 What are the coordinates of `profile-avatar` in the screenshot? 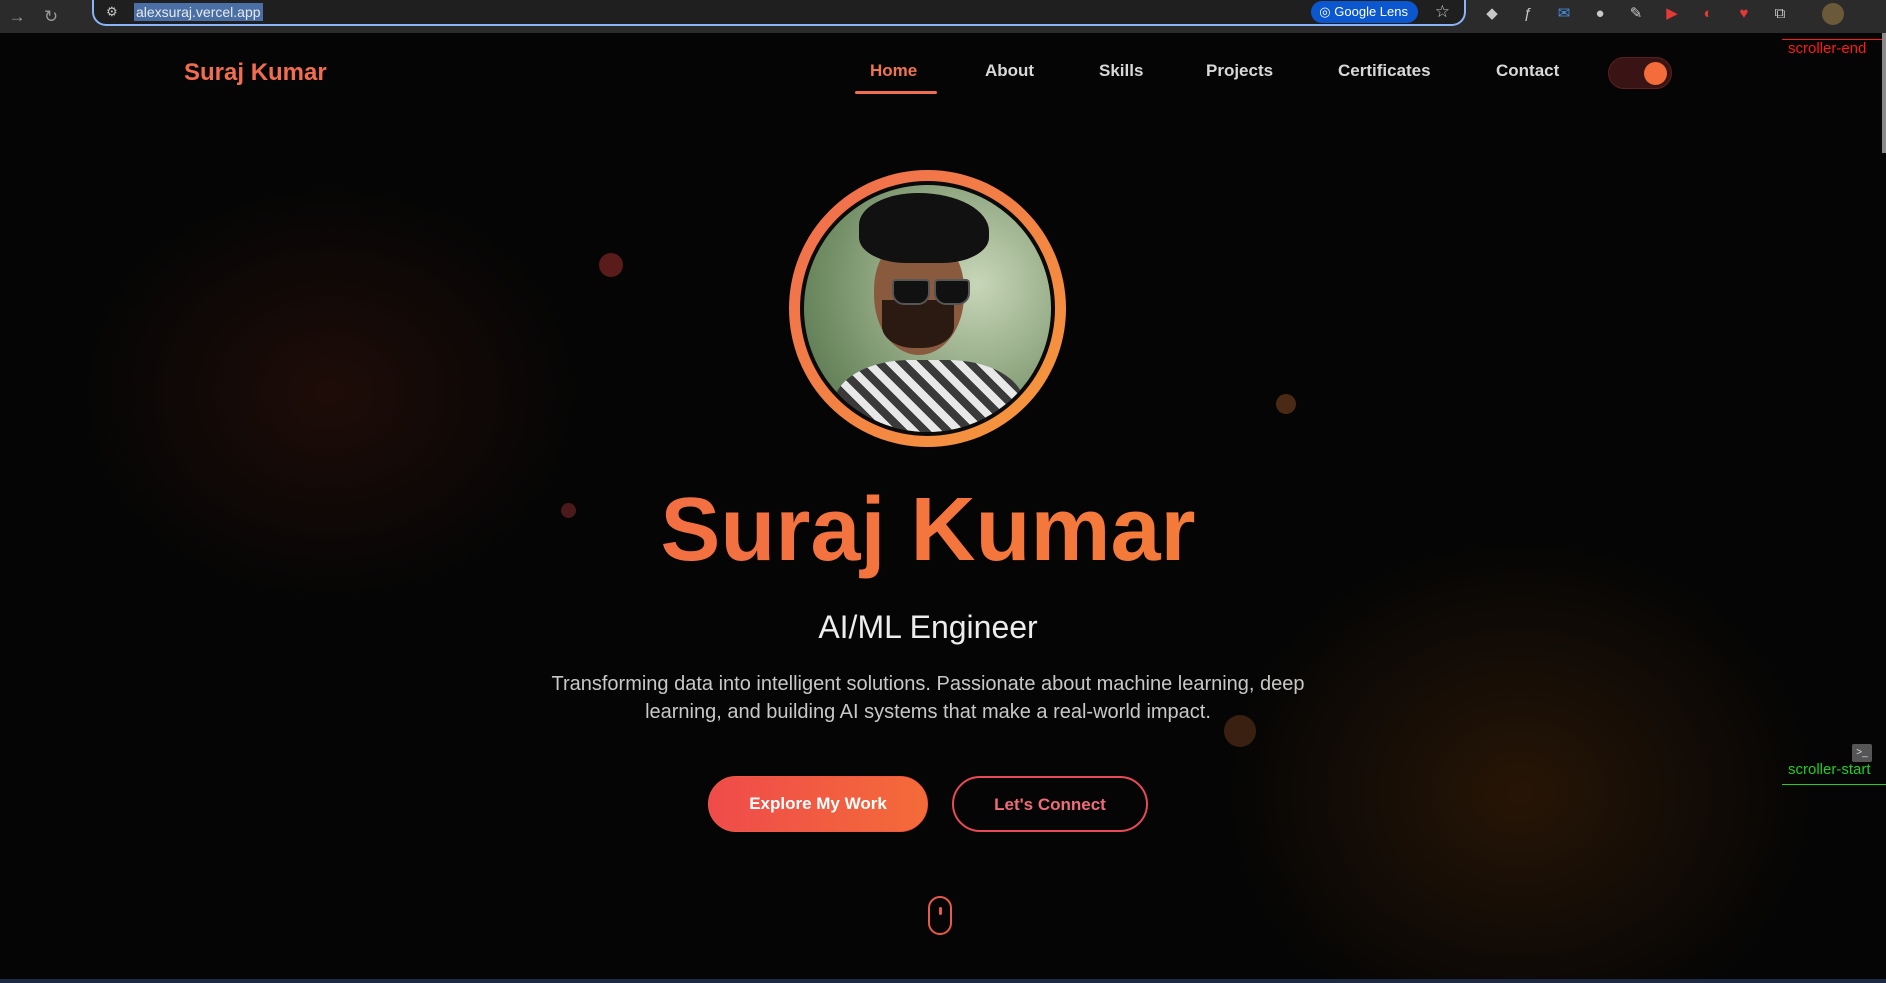 It's located at (1833, 14).